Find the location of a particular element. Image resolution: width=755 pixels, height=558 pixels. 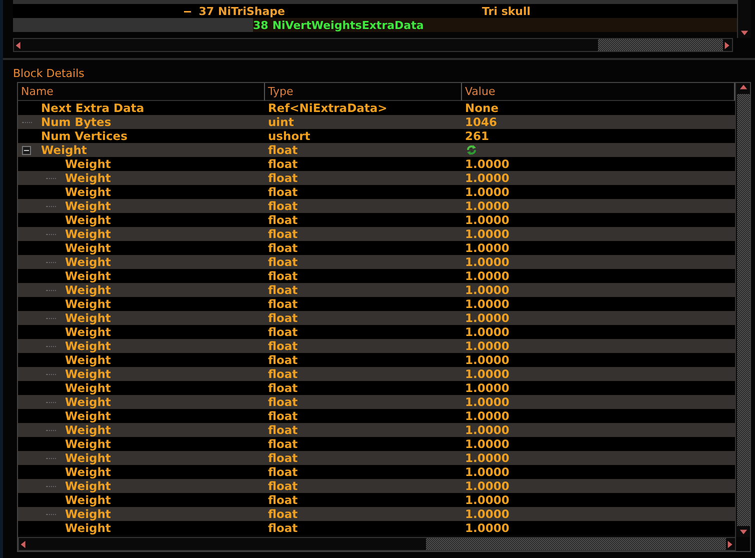

field-name: Num Vertices is located at coordinates (84, 136).